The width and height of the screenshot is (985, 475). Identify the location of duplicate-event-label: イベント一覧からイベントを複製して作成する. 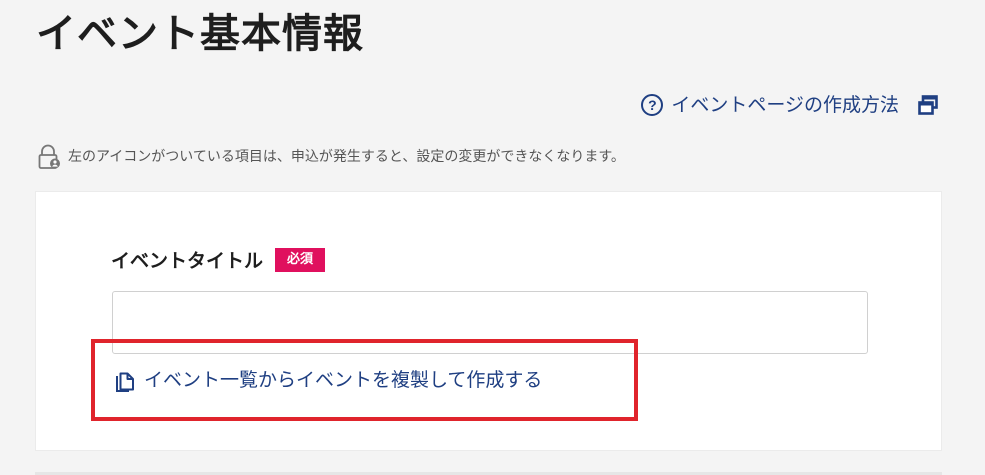
(343, 380).